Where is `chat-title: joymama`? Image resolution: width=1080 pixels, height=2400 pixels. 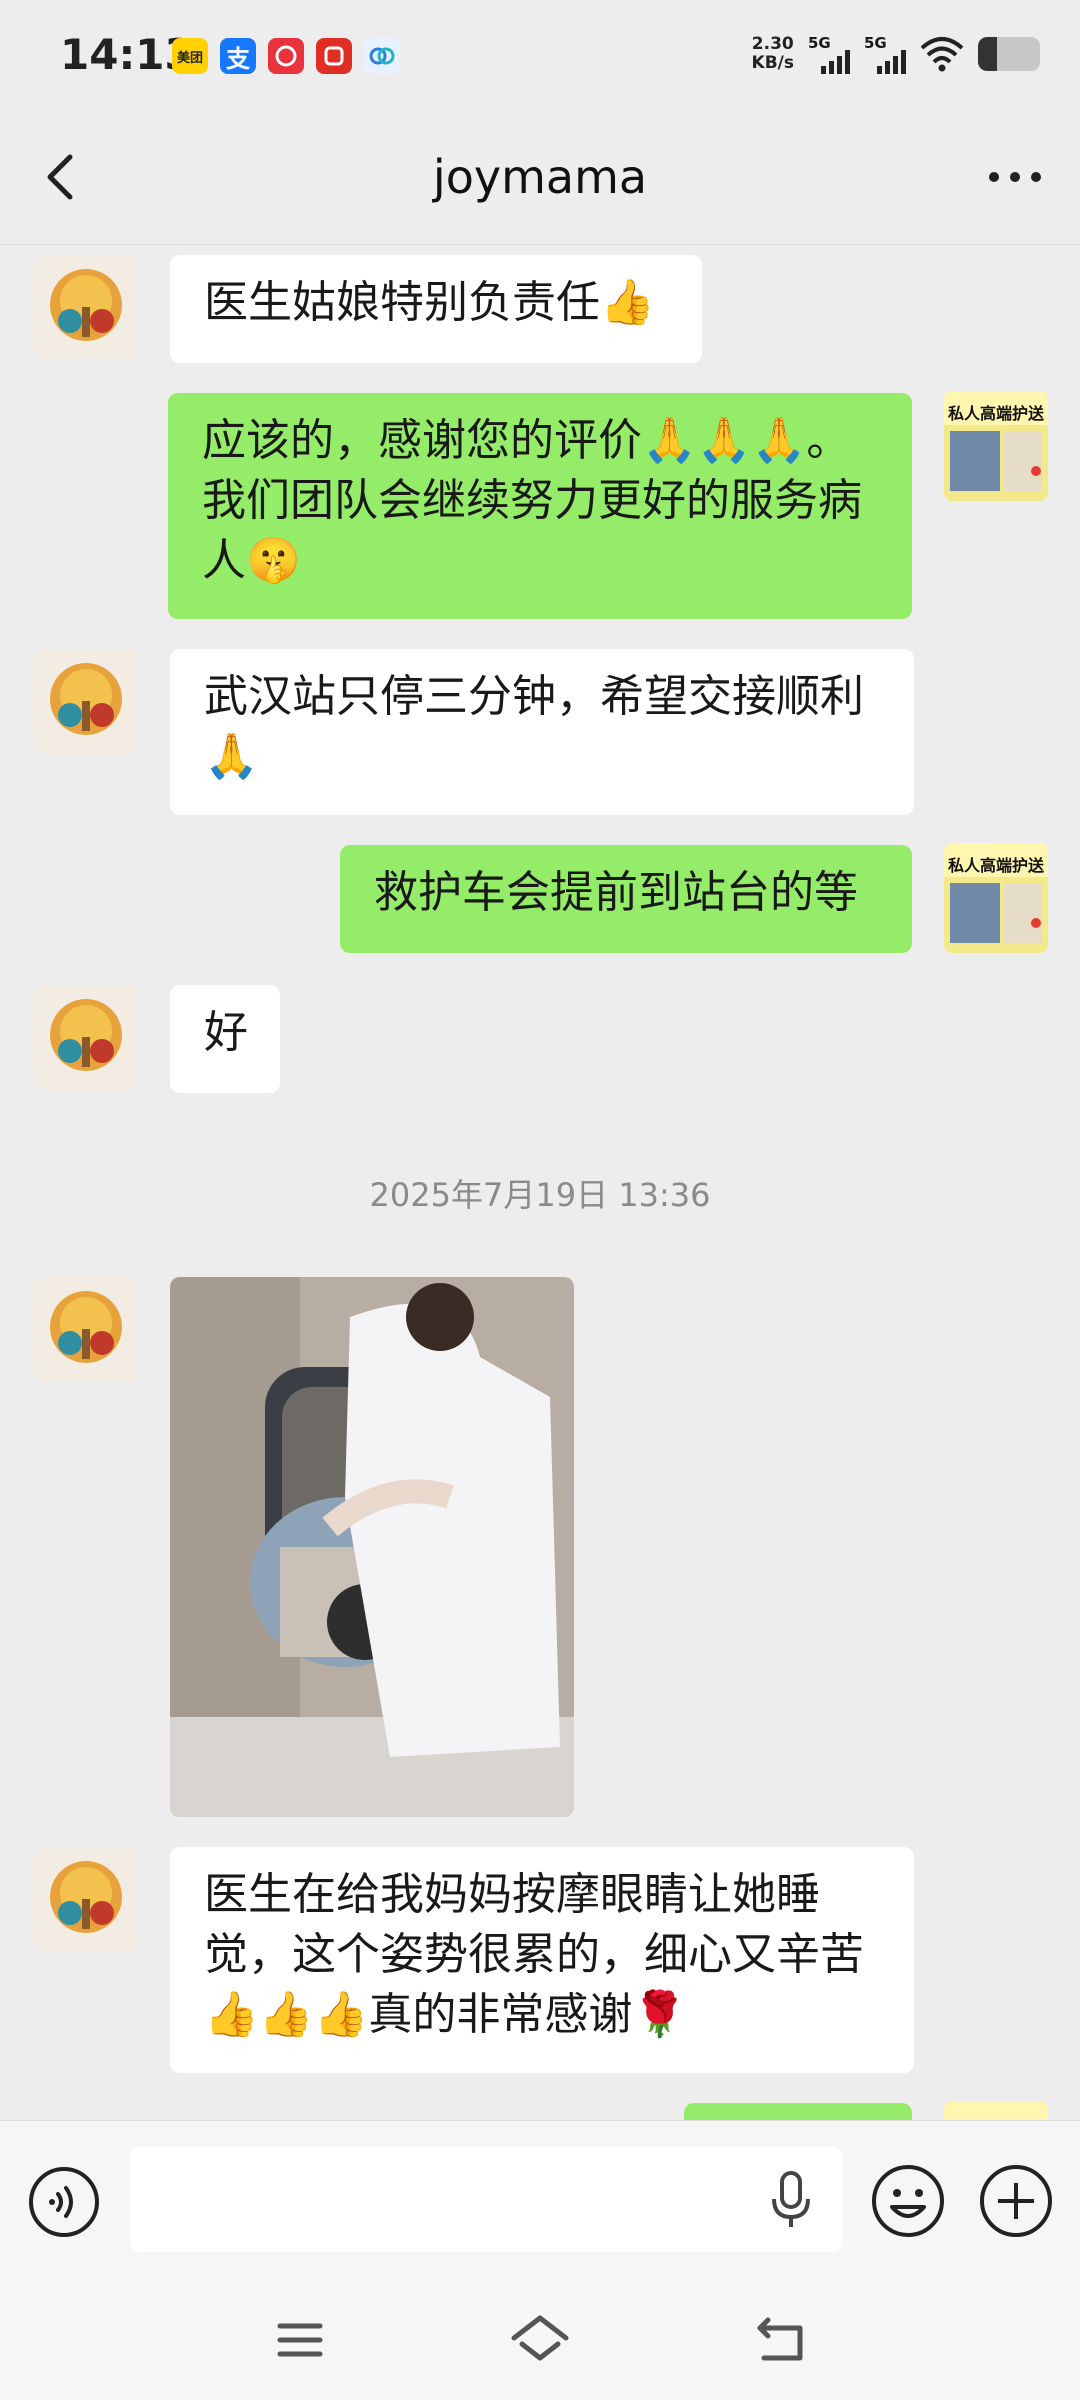 chat-title: joymama is located at coordinates (540, 177).